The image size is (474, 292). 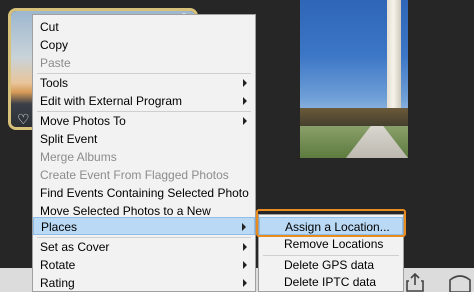 I want to click on menu-item-label: Rotate, so click(x=58, y=265).